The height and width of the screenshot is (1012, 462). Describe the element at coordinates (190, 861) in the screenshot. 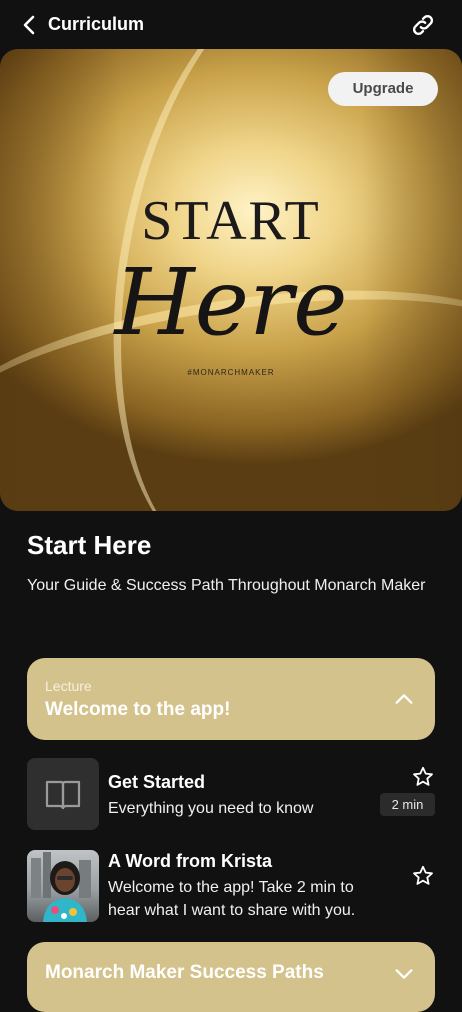

I see `lesson-title: A Word from Krista` at that location.